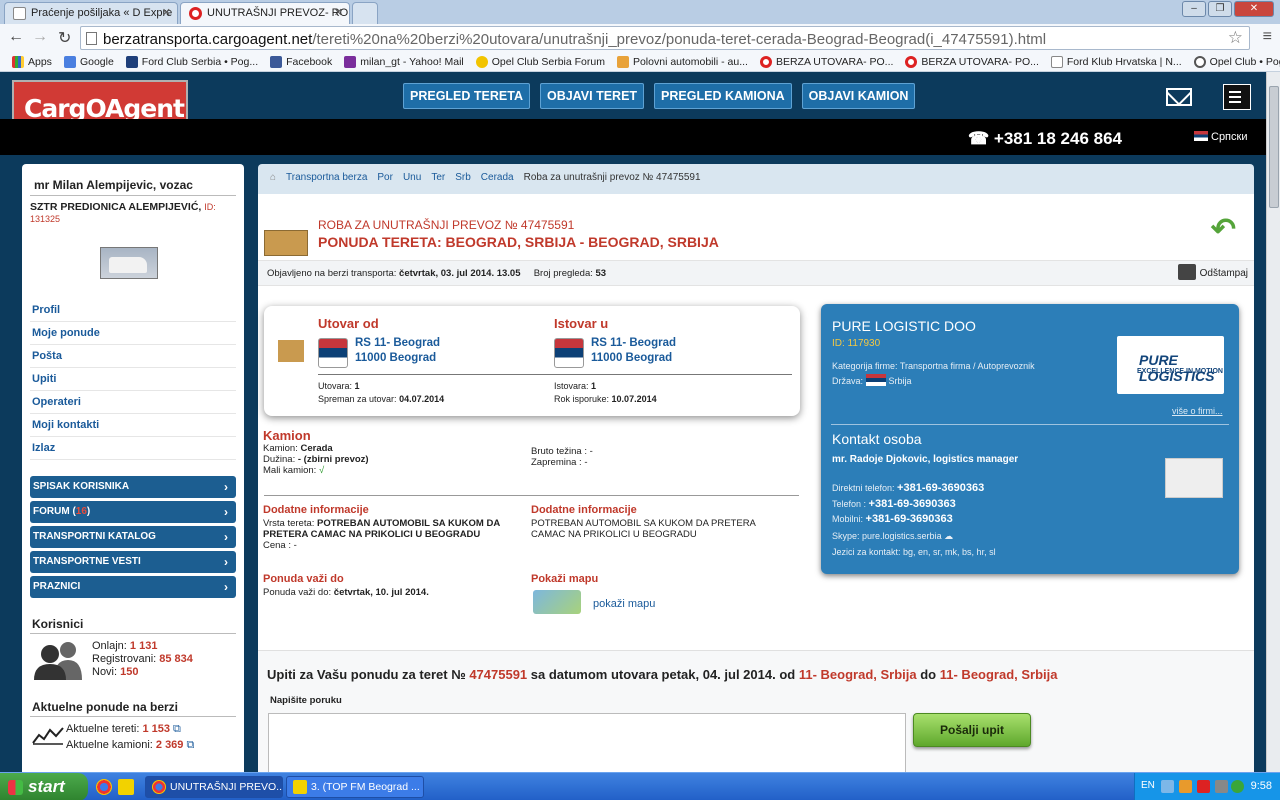 This screenshot has height=800, width=1280. I want to click on company-name: PURE LOGISTIC DOO, so click(904, 326).